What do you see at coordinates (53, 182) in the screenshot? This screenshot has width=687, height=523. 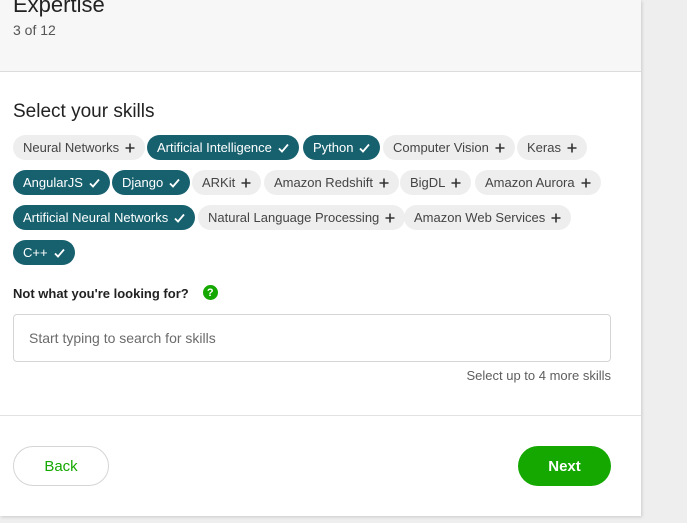 I see `skill-chip-label: AngularJS` at bounding box center [53, 182].